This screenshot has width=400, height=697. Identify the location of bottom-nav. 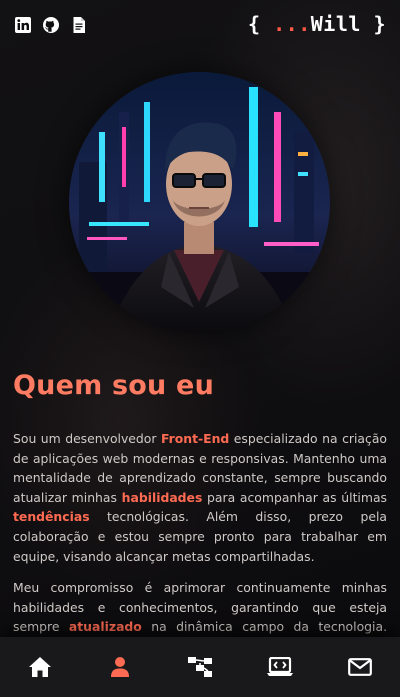
(200, 667).